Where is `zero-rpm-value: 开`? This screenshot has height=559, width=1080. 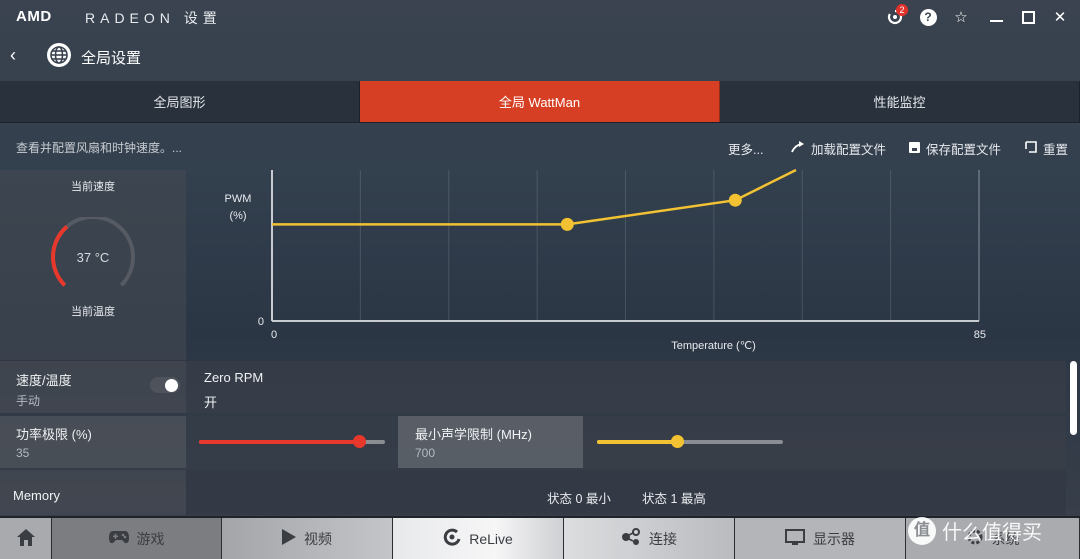 zero-rpm-value: 开 is located at coordinates (211, 402).